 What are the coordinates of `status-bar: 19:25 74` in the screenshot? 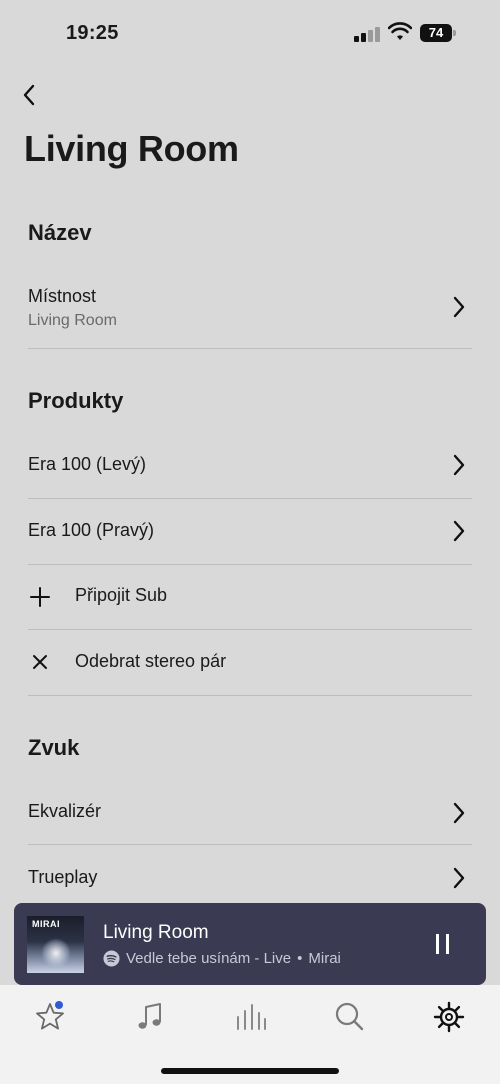 It's located at (250, 33).